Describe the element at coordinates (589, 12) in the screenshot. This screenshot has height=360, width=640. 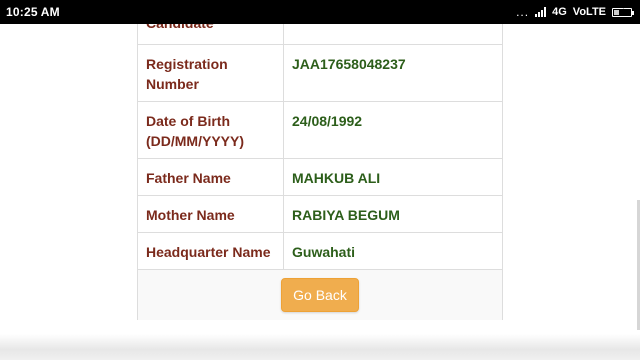
I see `volte-indicator: VoLTE` at that location.